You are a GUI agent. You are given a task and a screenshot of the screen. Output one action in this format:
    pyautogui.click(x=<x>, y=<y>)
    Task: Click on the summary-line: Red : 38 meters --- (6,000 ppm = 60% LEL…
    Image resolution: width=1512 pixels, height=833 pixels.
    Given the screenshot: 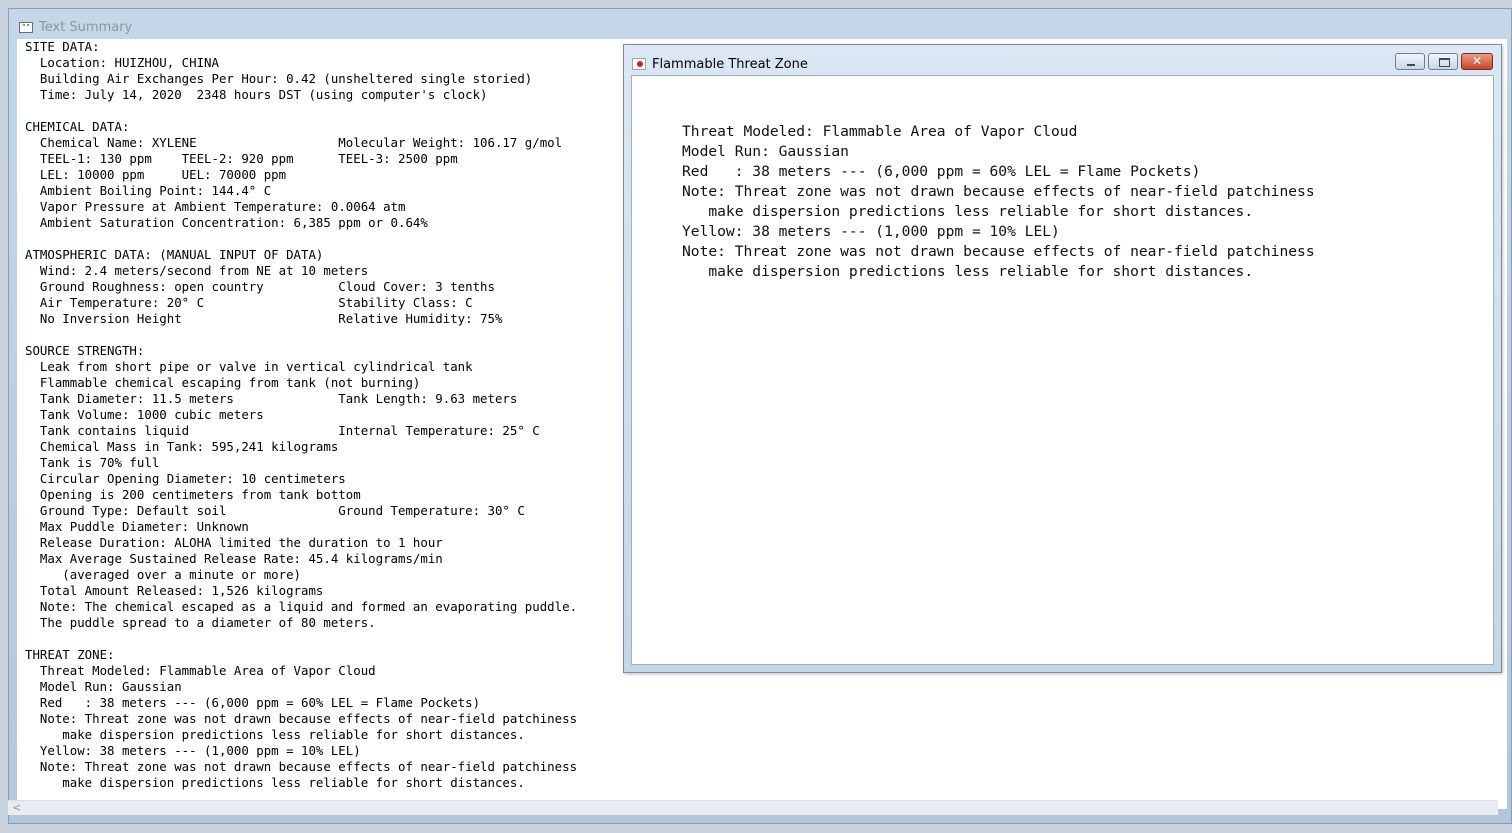 What is the action you would take?
    pyautogui.click(x=253, y=702)
    